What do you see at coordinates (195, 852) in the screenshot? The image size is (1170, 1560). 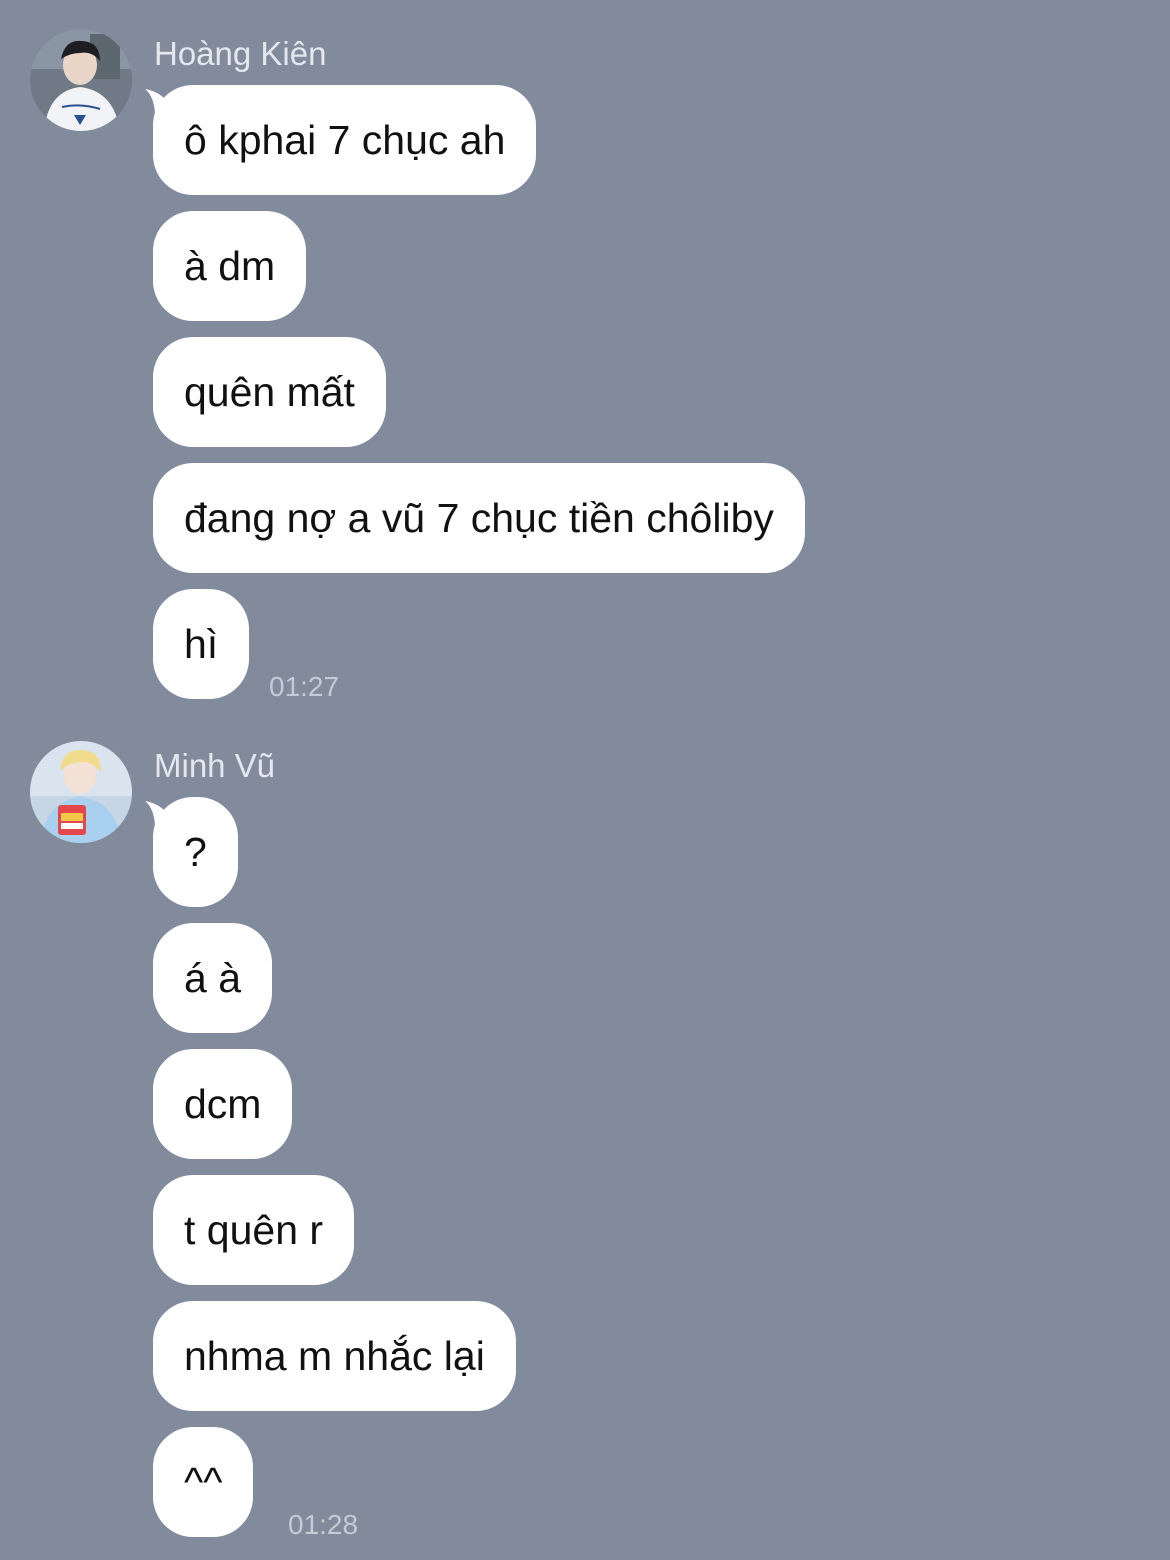 I see `message-bubble: ?` at bounding box center [195, 852].